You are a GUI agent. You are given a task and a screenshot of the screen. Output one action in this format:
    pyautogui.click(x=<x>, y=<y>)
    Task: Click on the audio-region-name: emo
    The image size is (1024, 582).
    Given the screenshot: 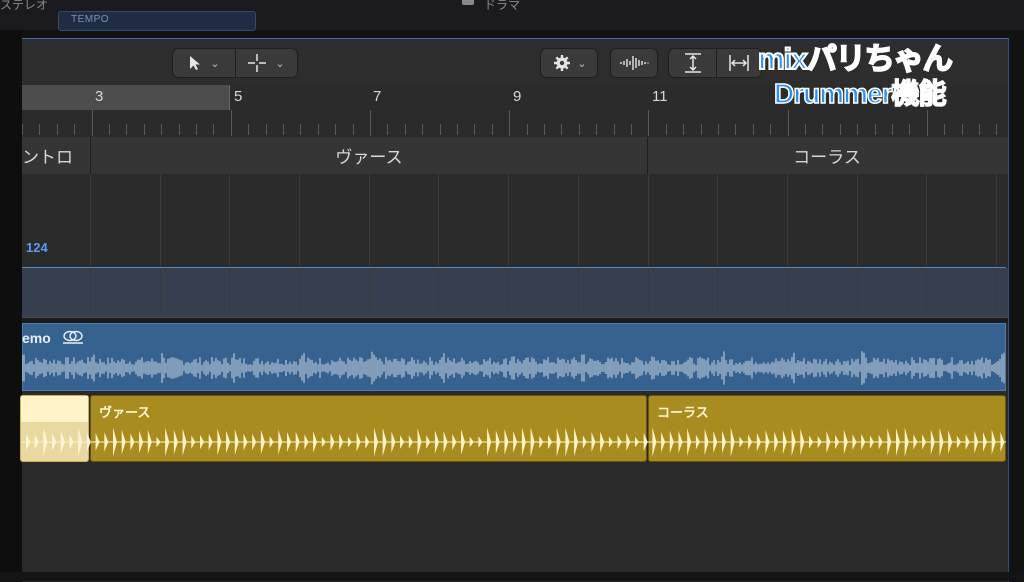 What is the action you would take?
    pyautogui.click(x=36, y=338)
    